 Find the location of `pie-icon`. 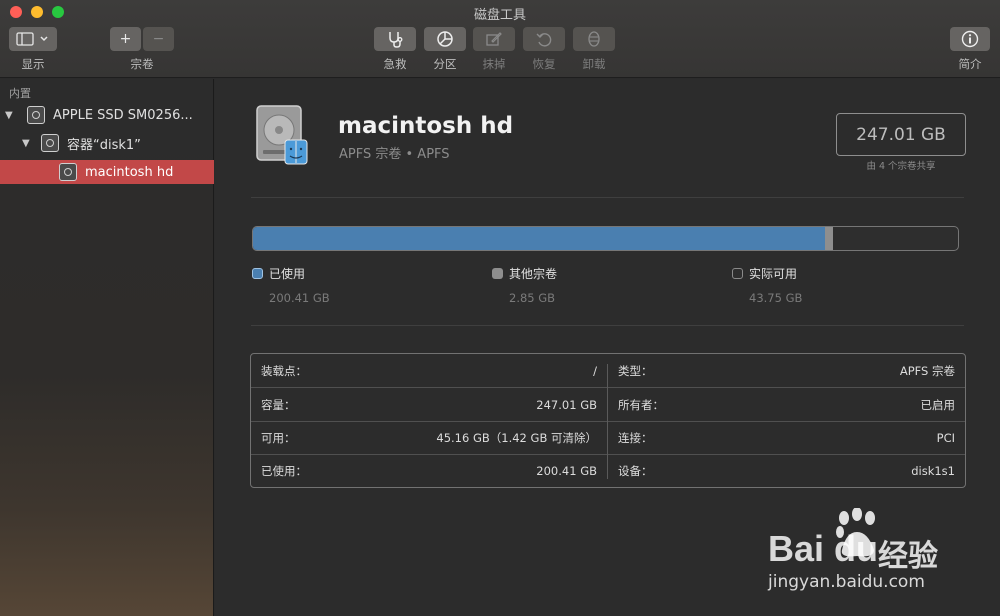

pie-icon is located at coordinates (445, 39).